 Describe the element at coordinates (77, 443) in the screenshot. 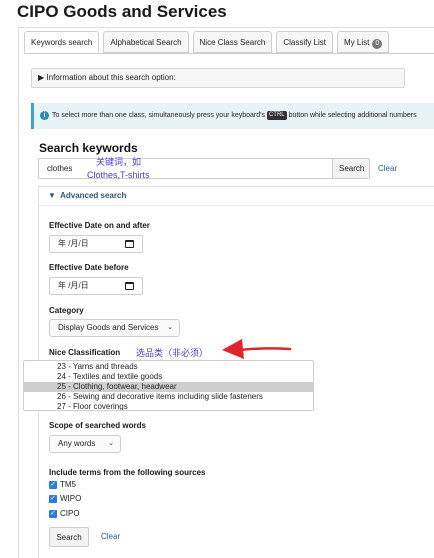

I see `scope-selected-value: Any words` at that location.